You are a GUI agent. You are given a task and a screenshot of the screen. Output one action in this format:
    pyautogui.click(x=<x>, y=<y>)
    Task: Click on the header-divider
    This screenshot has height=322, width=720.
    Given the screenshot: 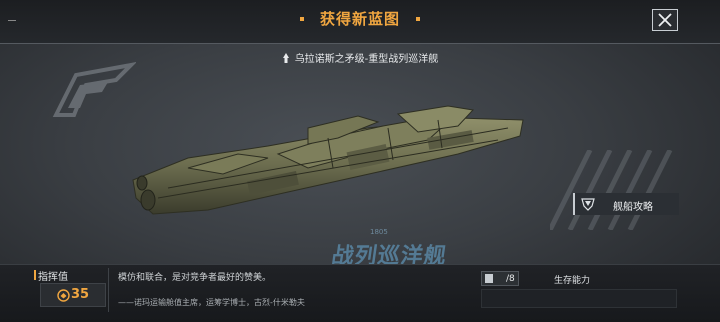 What is the action you would take?
    pyautogui.click(x=360, y=43)
    